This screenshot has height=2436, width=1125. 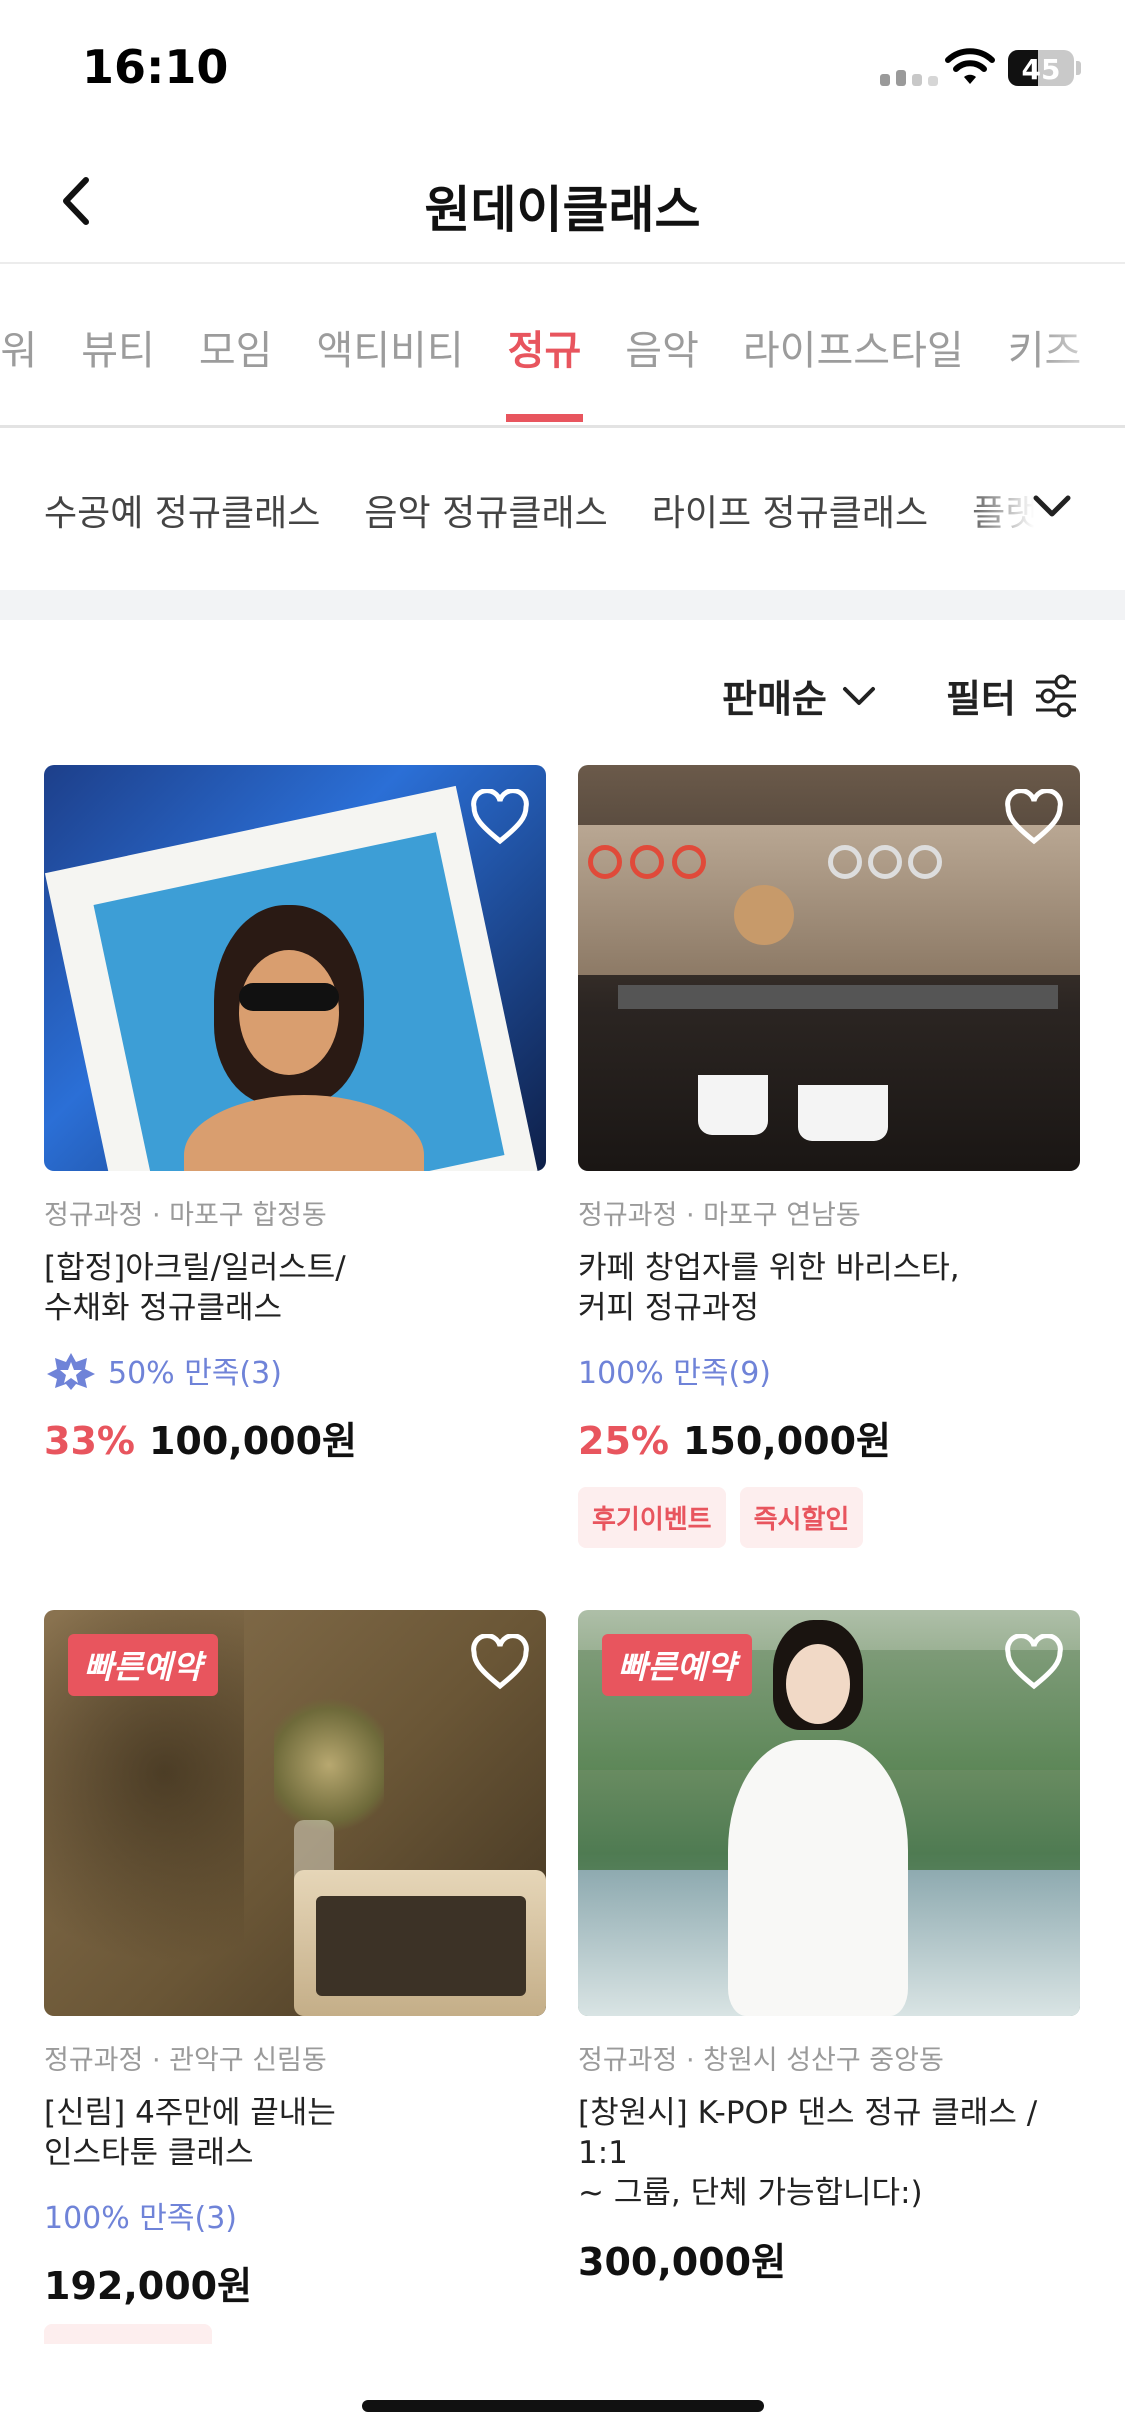 What do you see at coordinates (1080, 341) in the screenshot?
I see `category-fade` at bounding box center [1080, 341].